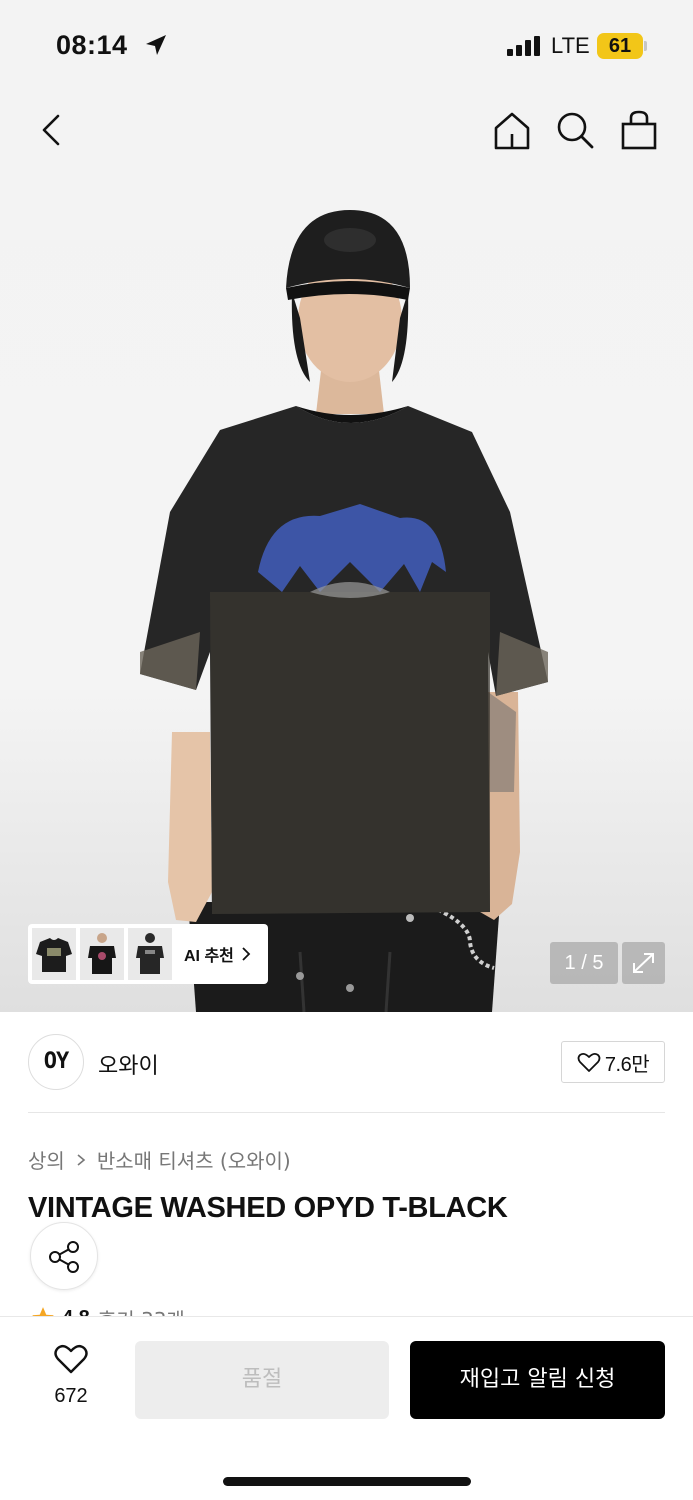 This screenshot has height=1500, width=693. I want to click on bottom-action-bar: 672 품절 재입고 알림 신청, so click(346, 1408).